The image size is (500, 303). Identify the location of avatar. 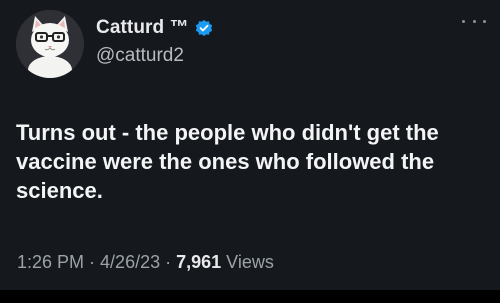
(50, 44).